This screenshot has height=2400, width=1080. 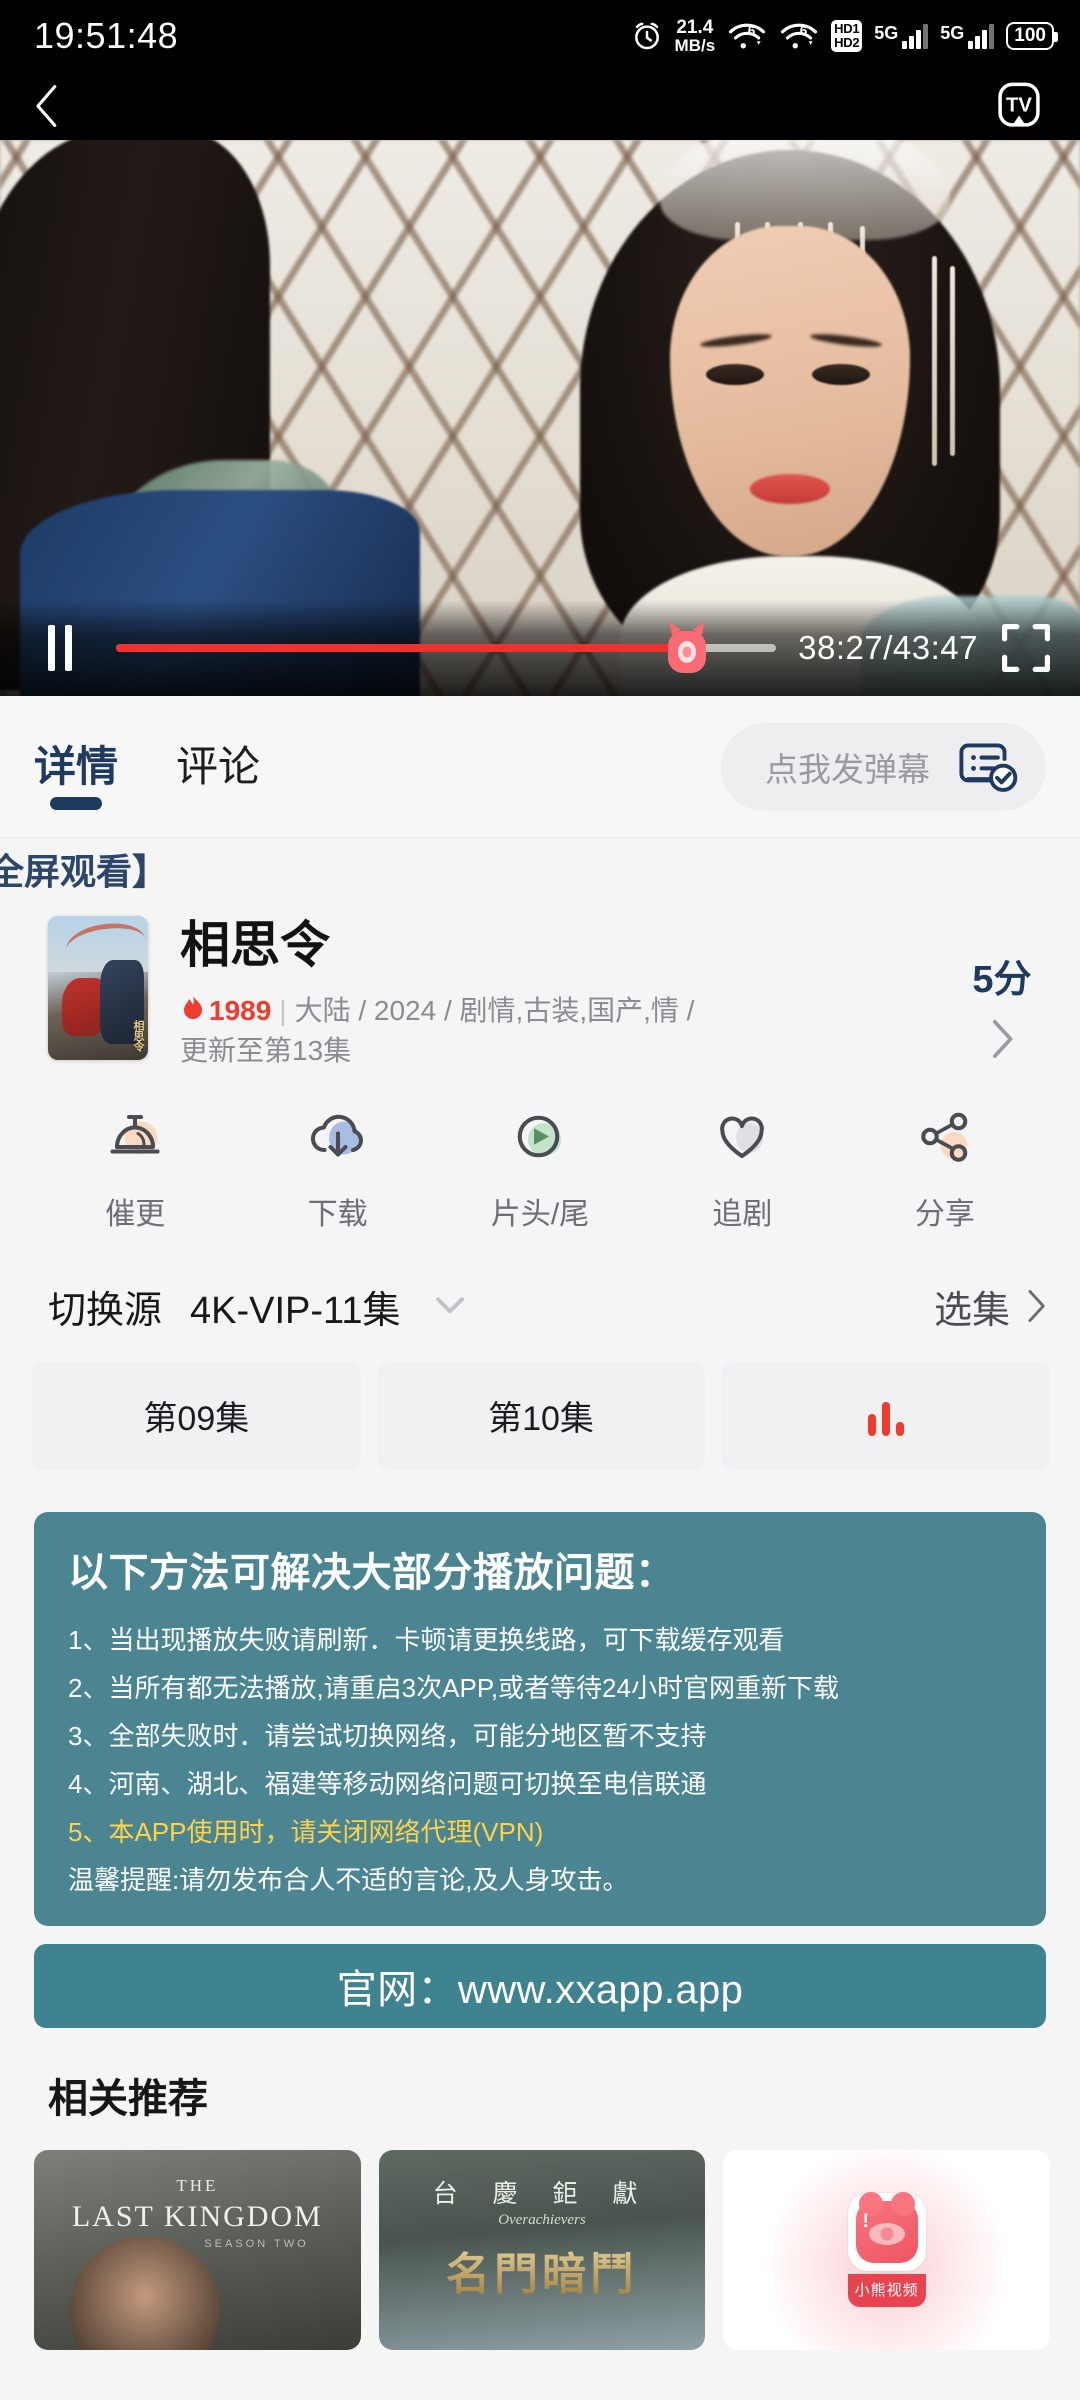 I want to click on source-switch-row: 切换源 4K-VIP-11集 选集, so click(x=540, y=1303).